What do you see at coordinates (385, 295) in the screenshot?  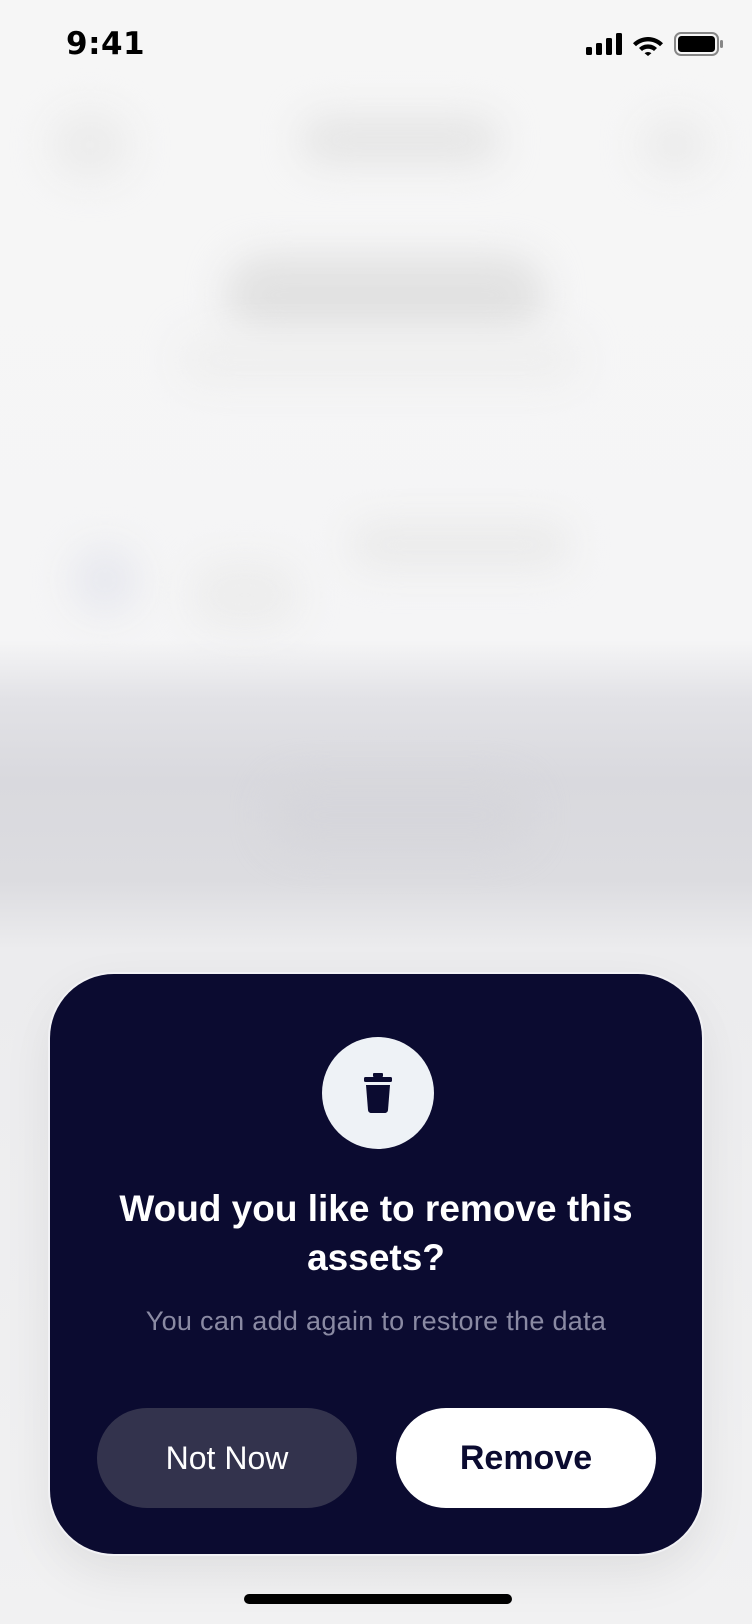 I see `blurred-balance` at bounding box center [385, 295].